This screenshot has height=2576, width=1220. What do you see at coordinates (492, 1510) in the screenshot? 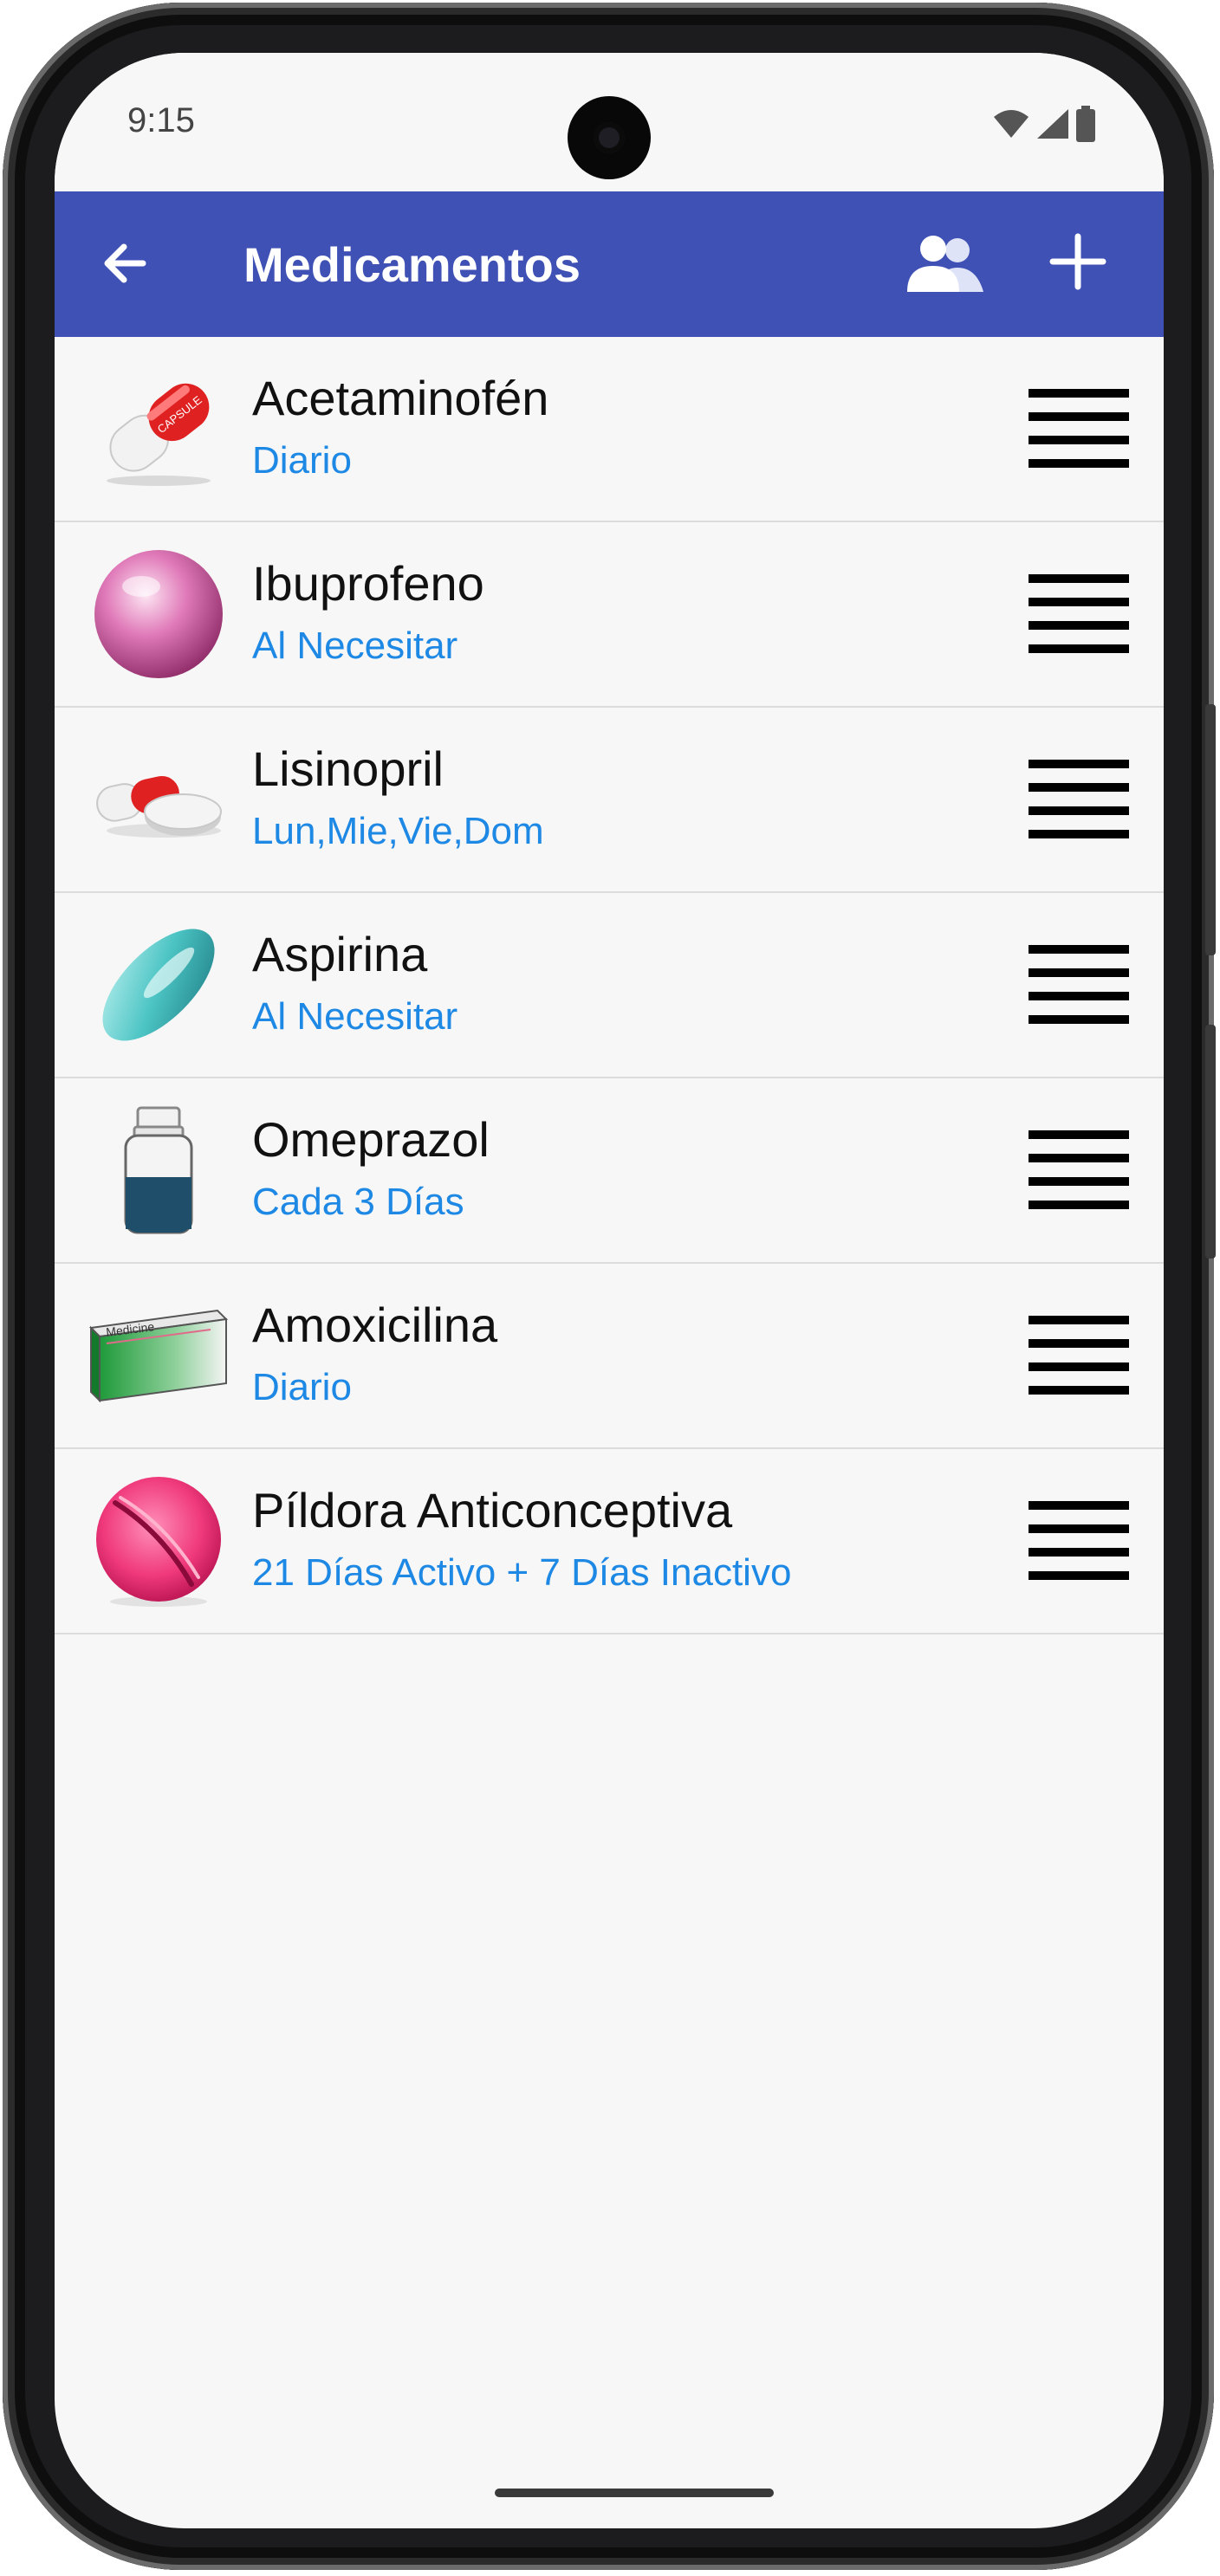
I see `medication-name: Píldora Anticonceptiva` at bounding box center [492, 1510].